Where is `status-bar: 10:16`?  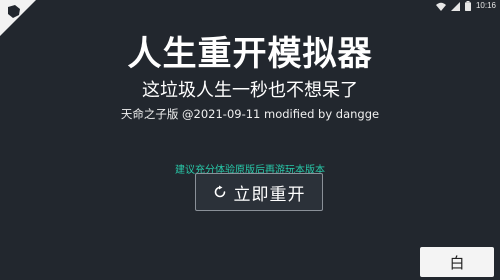 status-bar: 10:16 is located at coordinates (250, 18).